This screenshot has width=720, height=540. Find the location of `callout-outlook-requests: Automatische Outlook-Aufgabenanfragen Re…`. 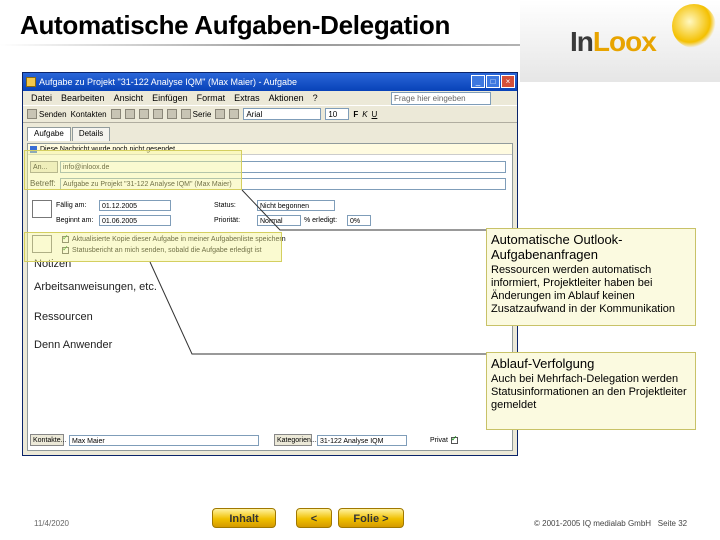

callout-outlook-requests: Automatische Outlook-Aufgabenanfragen Re… is located at coordinates (591, 277).